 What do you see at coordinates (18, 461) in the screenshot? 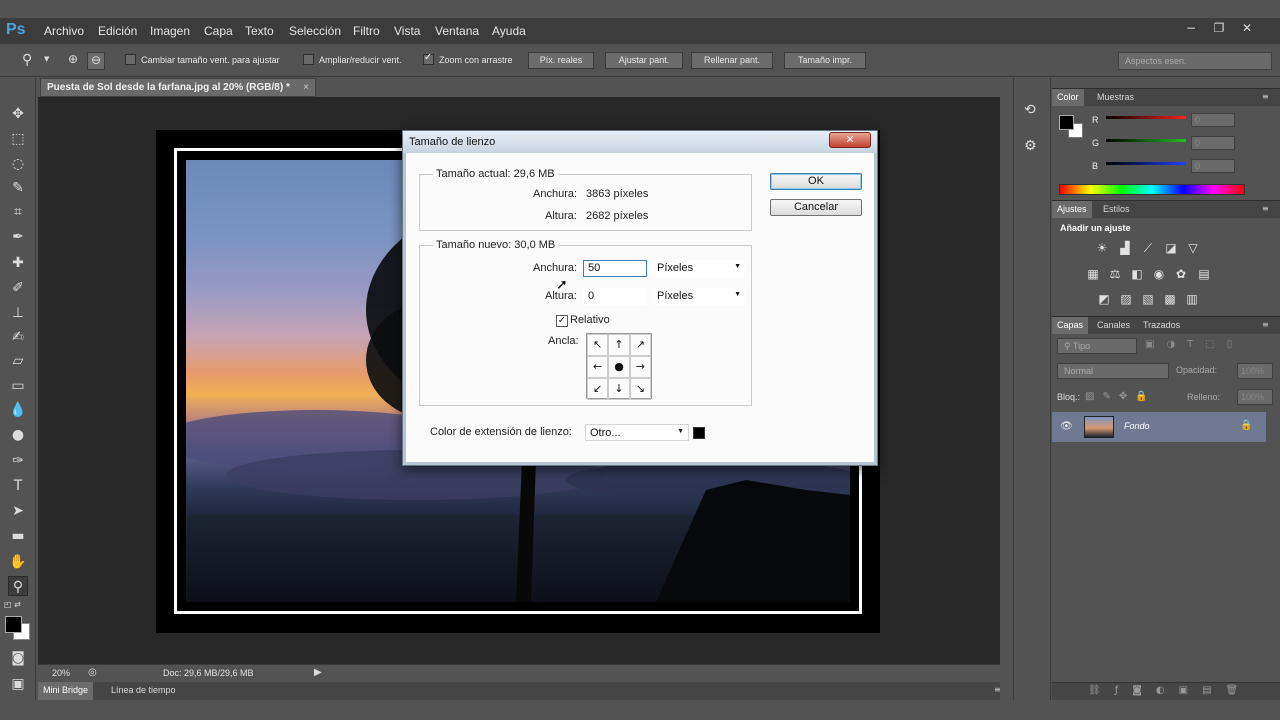
I see `pen-tool-icon: ✑` at bounding box center [18, 461].